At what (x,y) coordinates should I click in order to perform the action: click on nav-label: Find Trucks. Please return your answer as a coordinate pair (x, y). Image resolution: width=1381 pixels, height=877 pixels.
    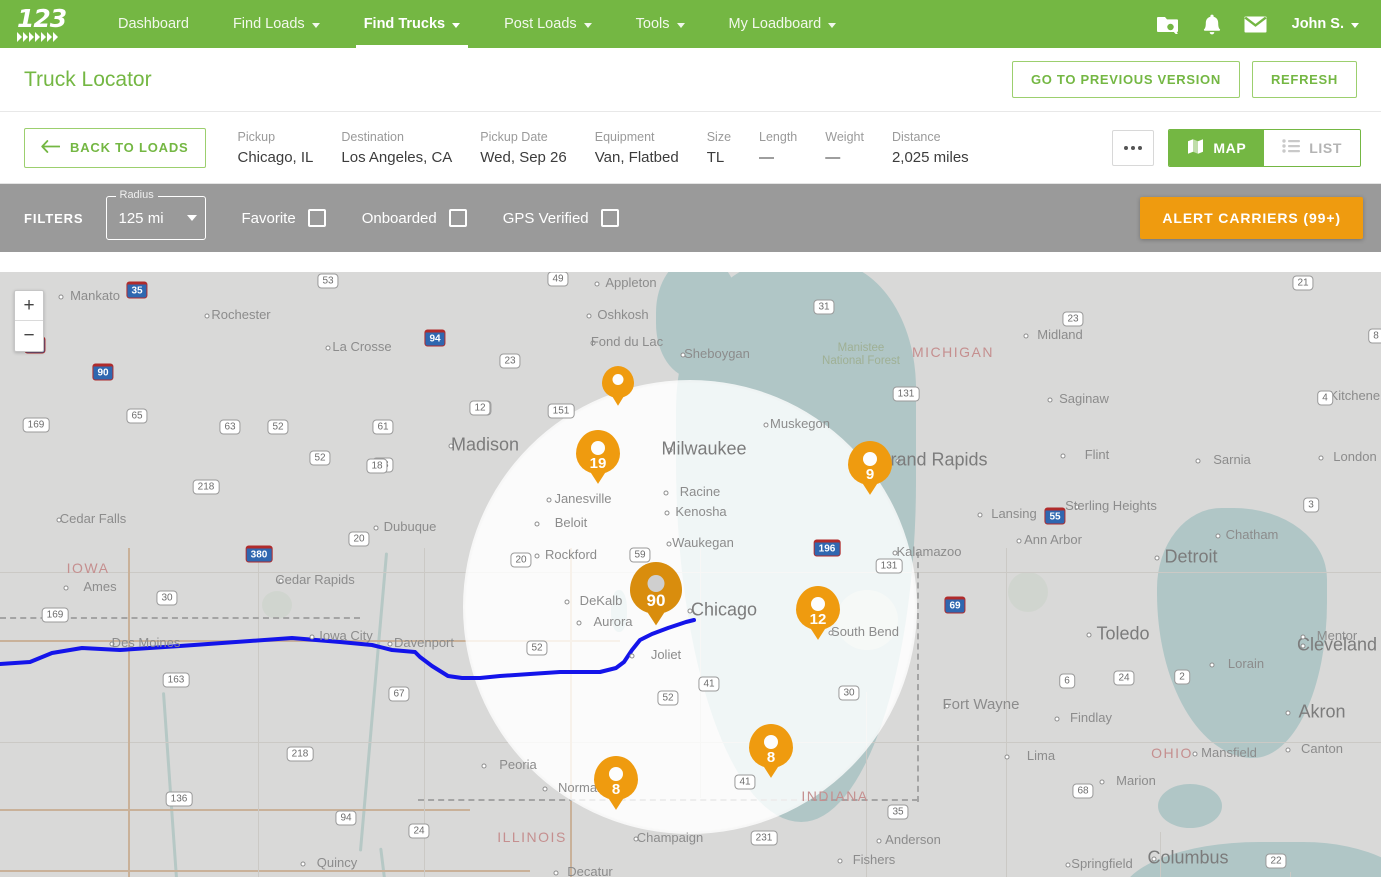
    Looking at the image, I should click on (404, 24).